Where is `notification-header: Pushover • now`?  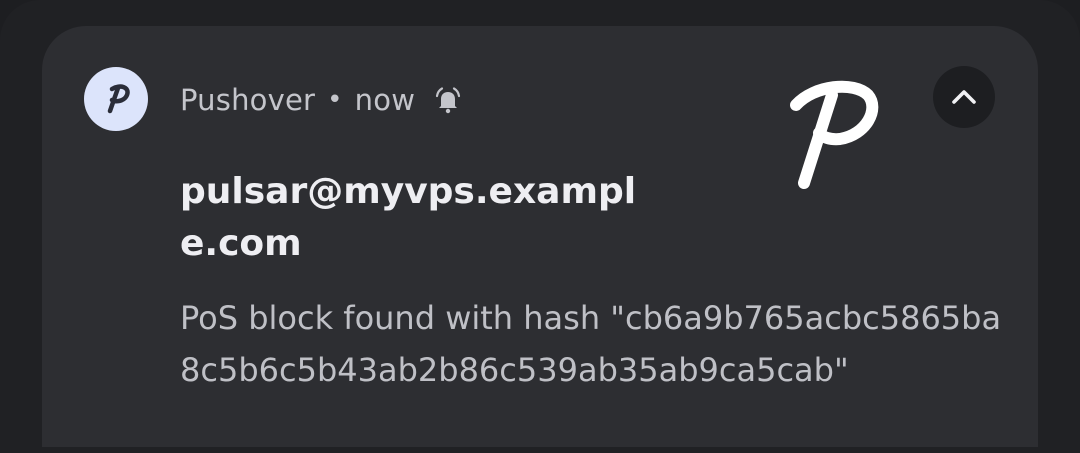 notification-header: Pushover • now is located at coordinates (321, 100).